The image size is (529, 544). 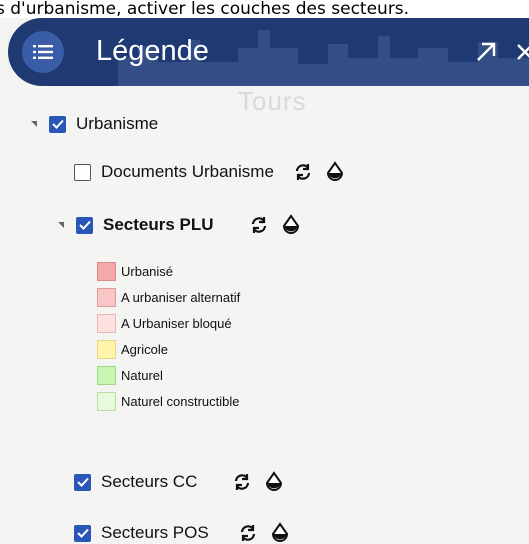 I want to click on close-icon, so click(x=521, y=52).